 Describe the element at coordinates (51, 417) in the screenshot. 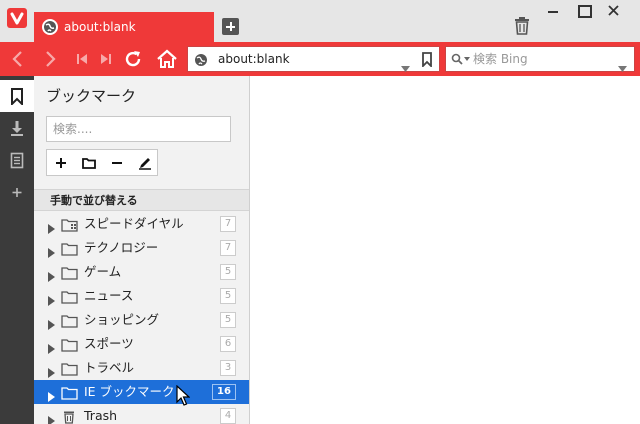

I see `expand-arrow-icon` at that location.